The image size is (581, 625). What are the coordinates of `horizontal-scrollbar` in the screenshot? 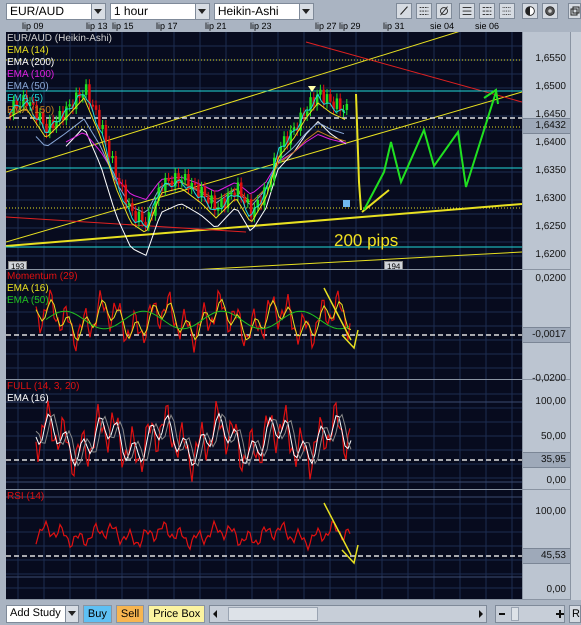 It's located at (348, 613).